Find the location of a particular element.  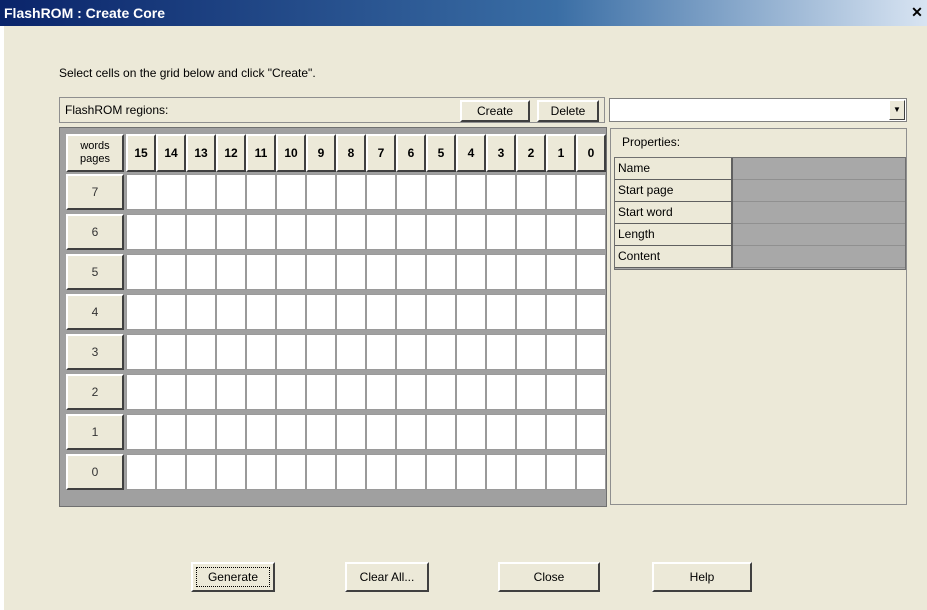

create-button: Create is located at coordinates (495, 111).